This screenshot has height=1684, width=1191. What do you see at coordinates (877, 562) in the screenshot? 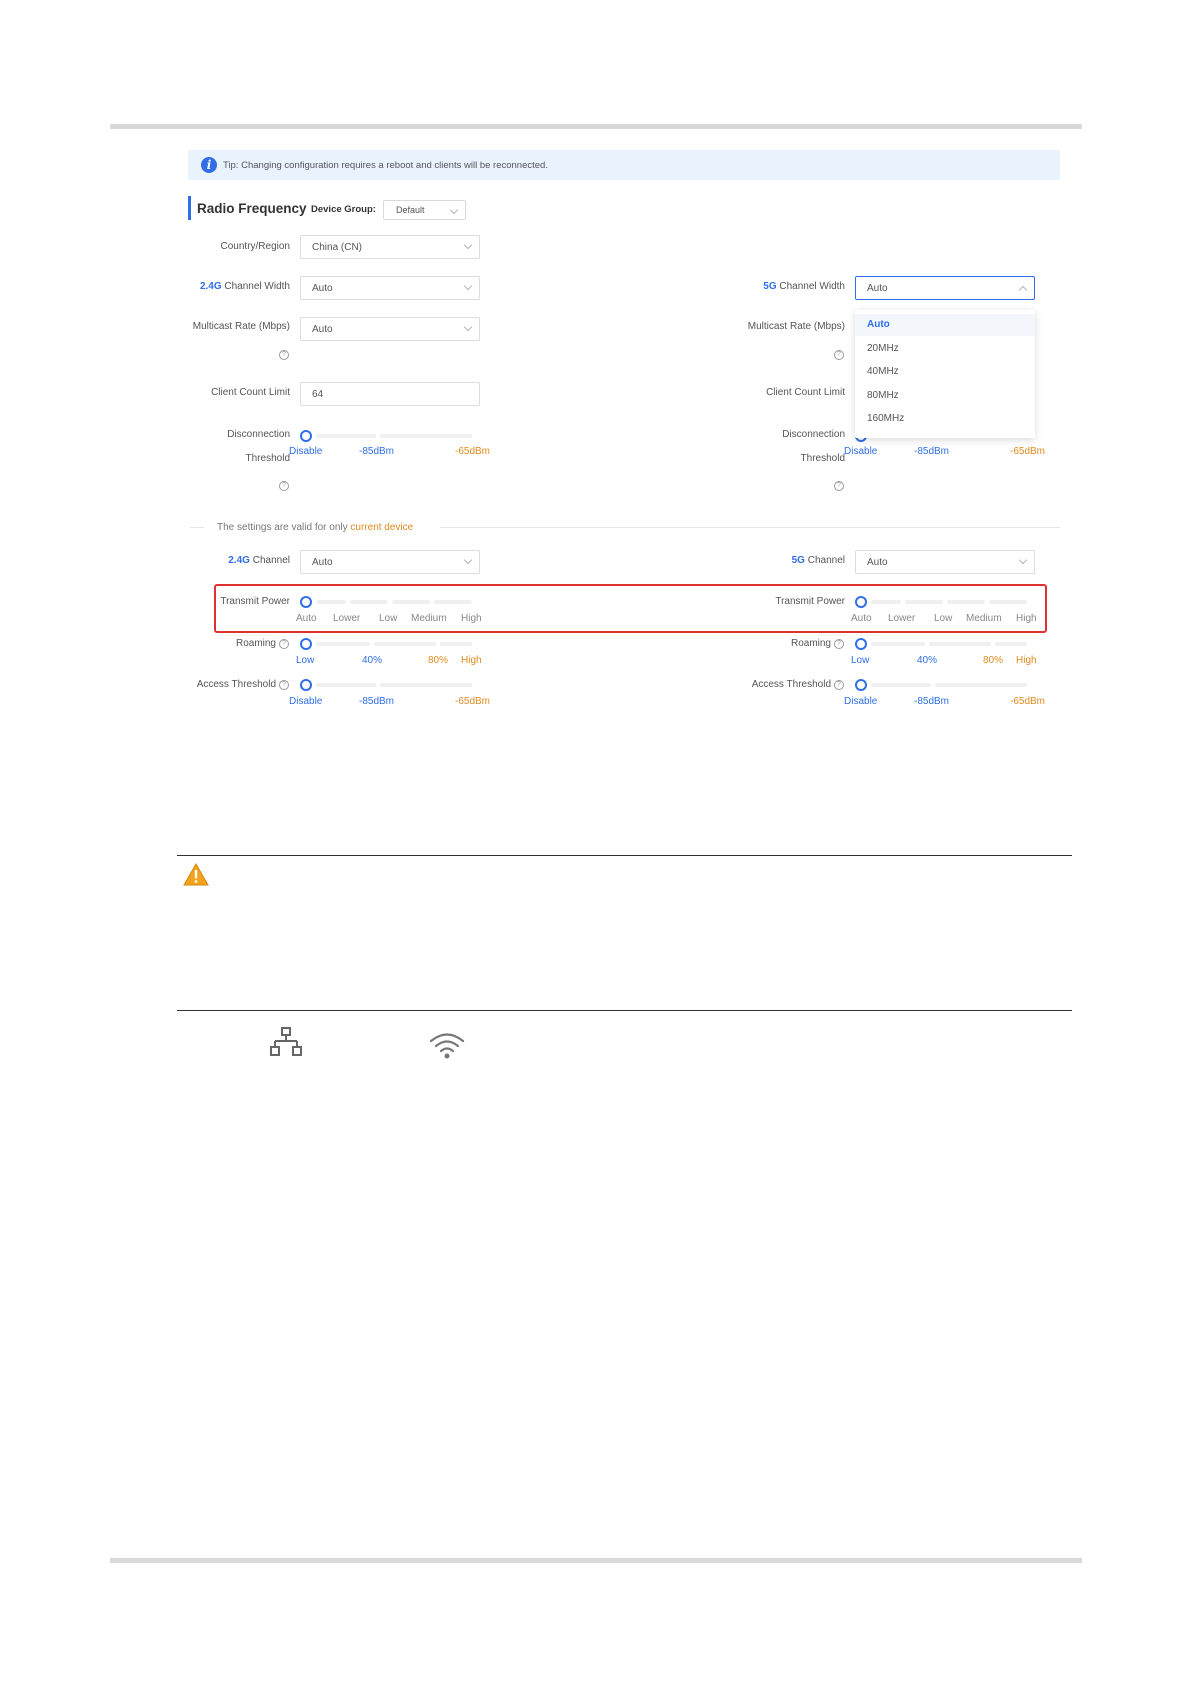
I see `right-channel-value: Auto` at bounding box center [877, 562].